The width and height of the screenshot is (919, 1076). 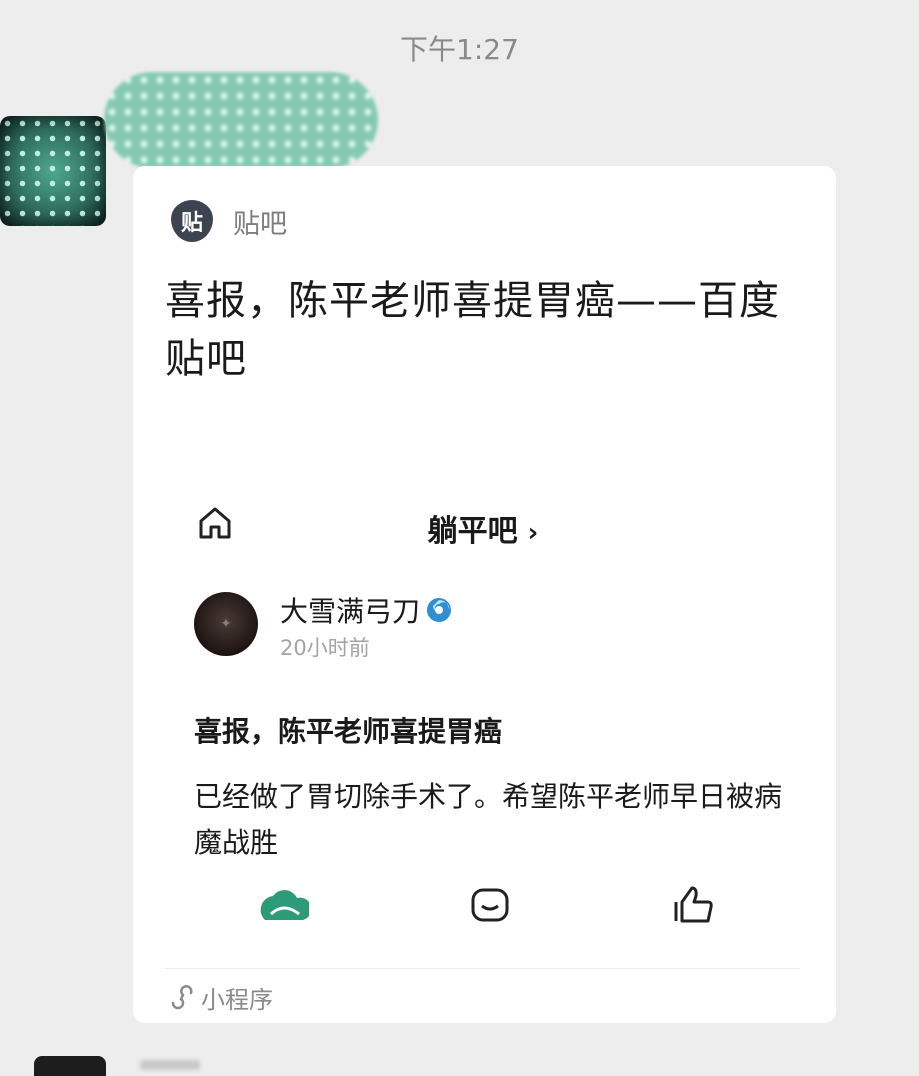 What do you see at coordinates (53, 171) in the screenshot?
I see `sender-avatar` at bounding box center [53, 171].